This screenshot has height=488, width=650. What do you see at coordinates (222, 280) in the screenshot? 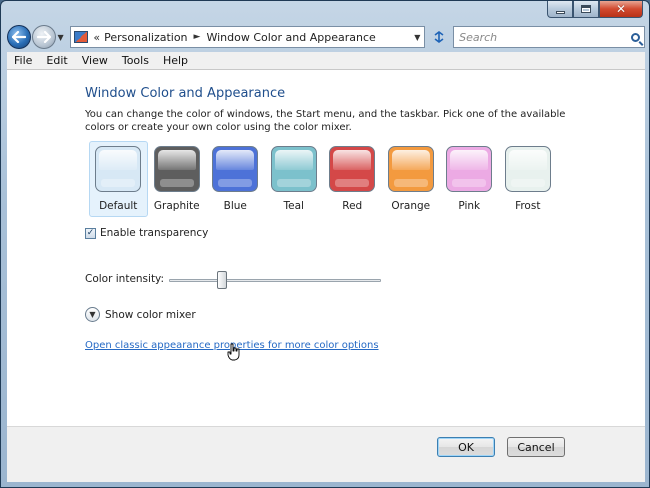
I see `slider-thumb` at bounding box center [222, 280].